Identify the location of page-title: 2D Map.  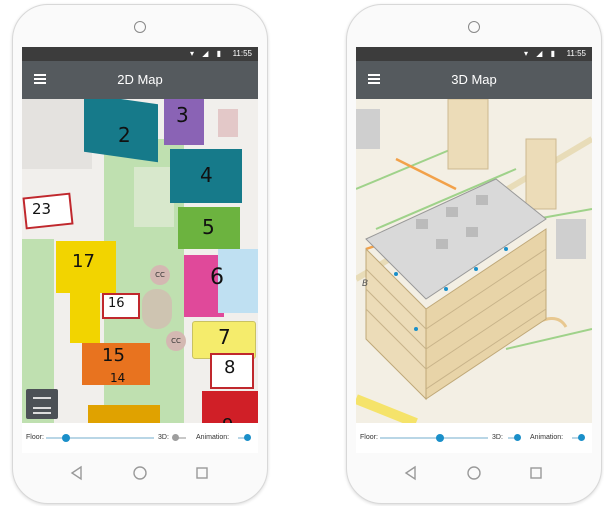
(140, 79).